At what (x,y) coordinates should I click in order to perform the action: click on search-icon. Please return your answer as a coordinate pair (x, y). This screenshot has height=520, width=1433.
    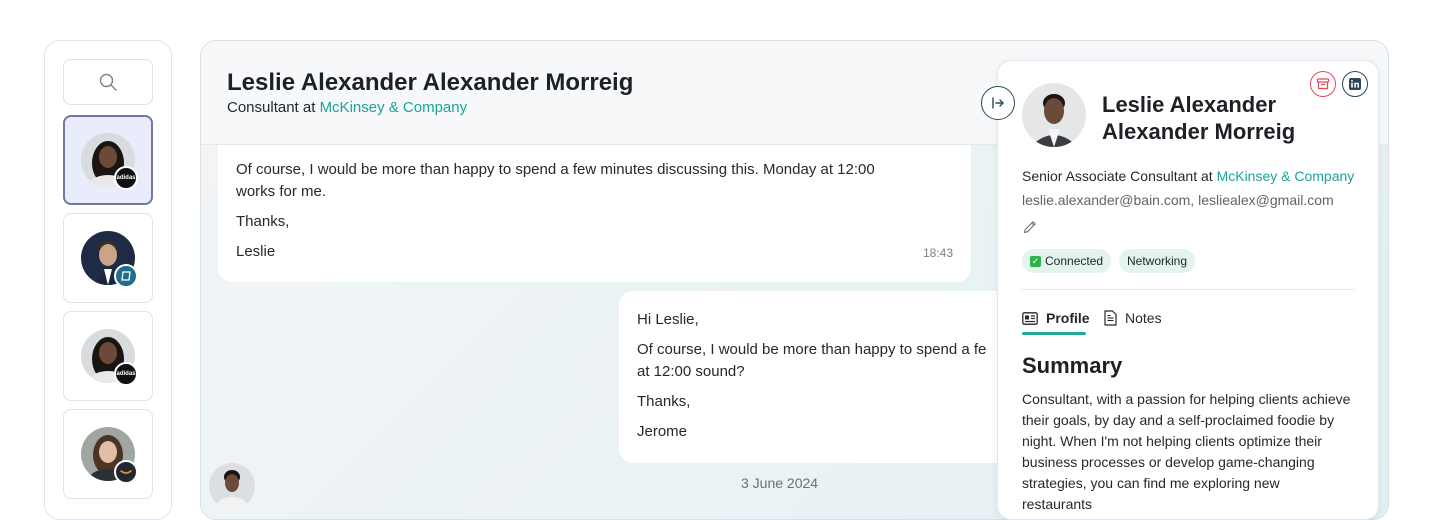
    Looking at the image, I should click on (108, 82).